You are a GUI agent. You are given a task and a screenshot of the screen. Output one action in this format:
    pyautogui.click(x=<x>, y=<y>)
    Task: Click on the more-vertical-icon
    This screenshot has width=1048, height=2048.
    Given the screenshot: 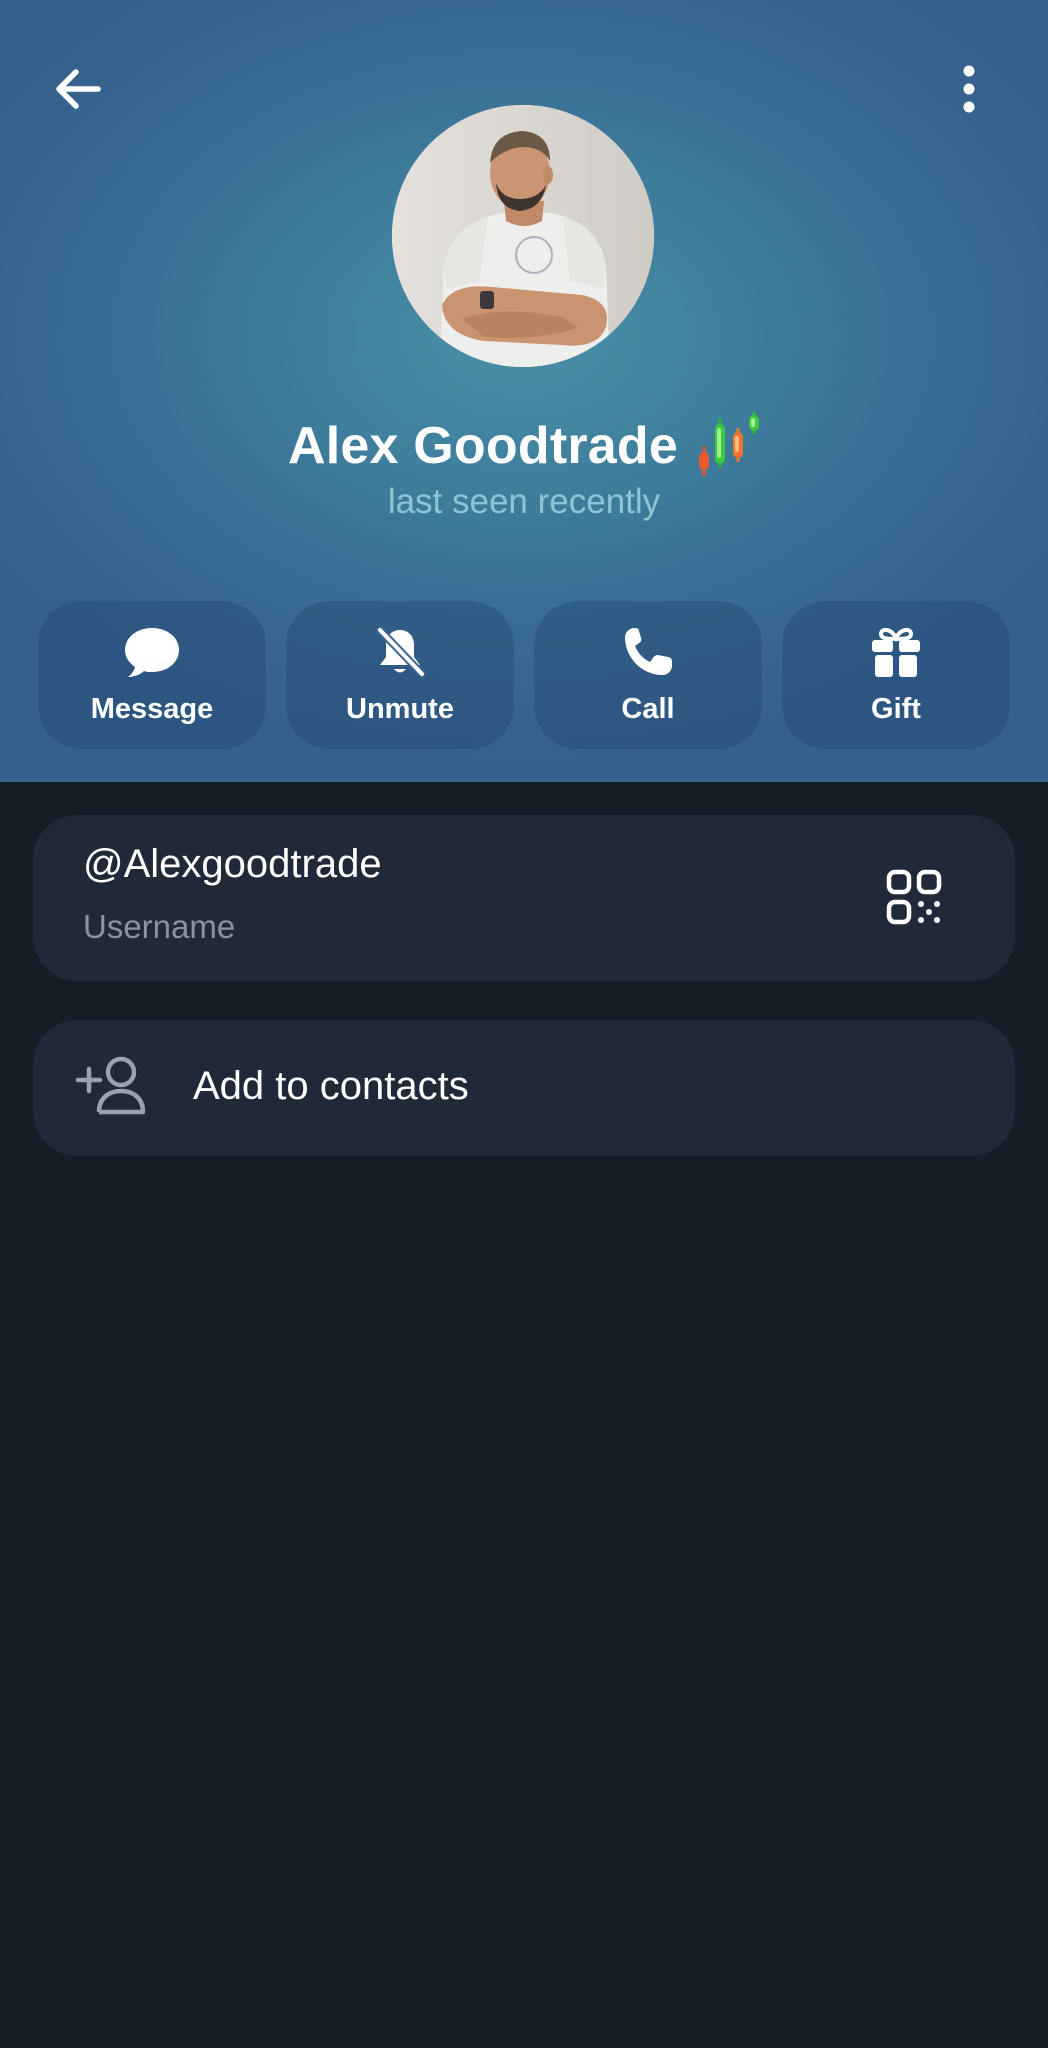 What is the action you would take?
    pyautogui.click(x=969, y=89)
    